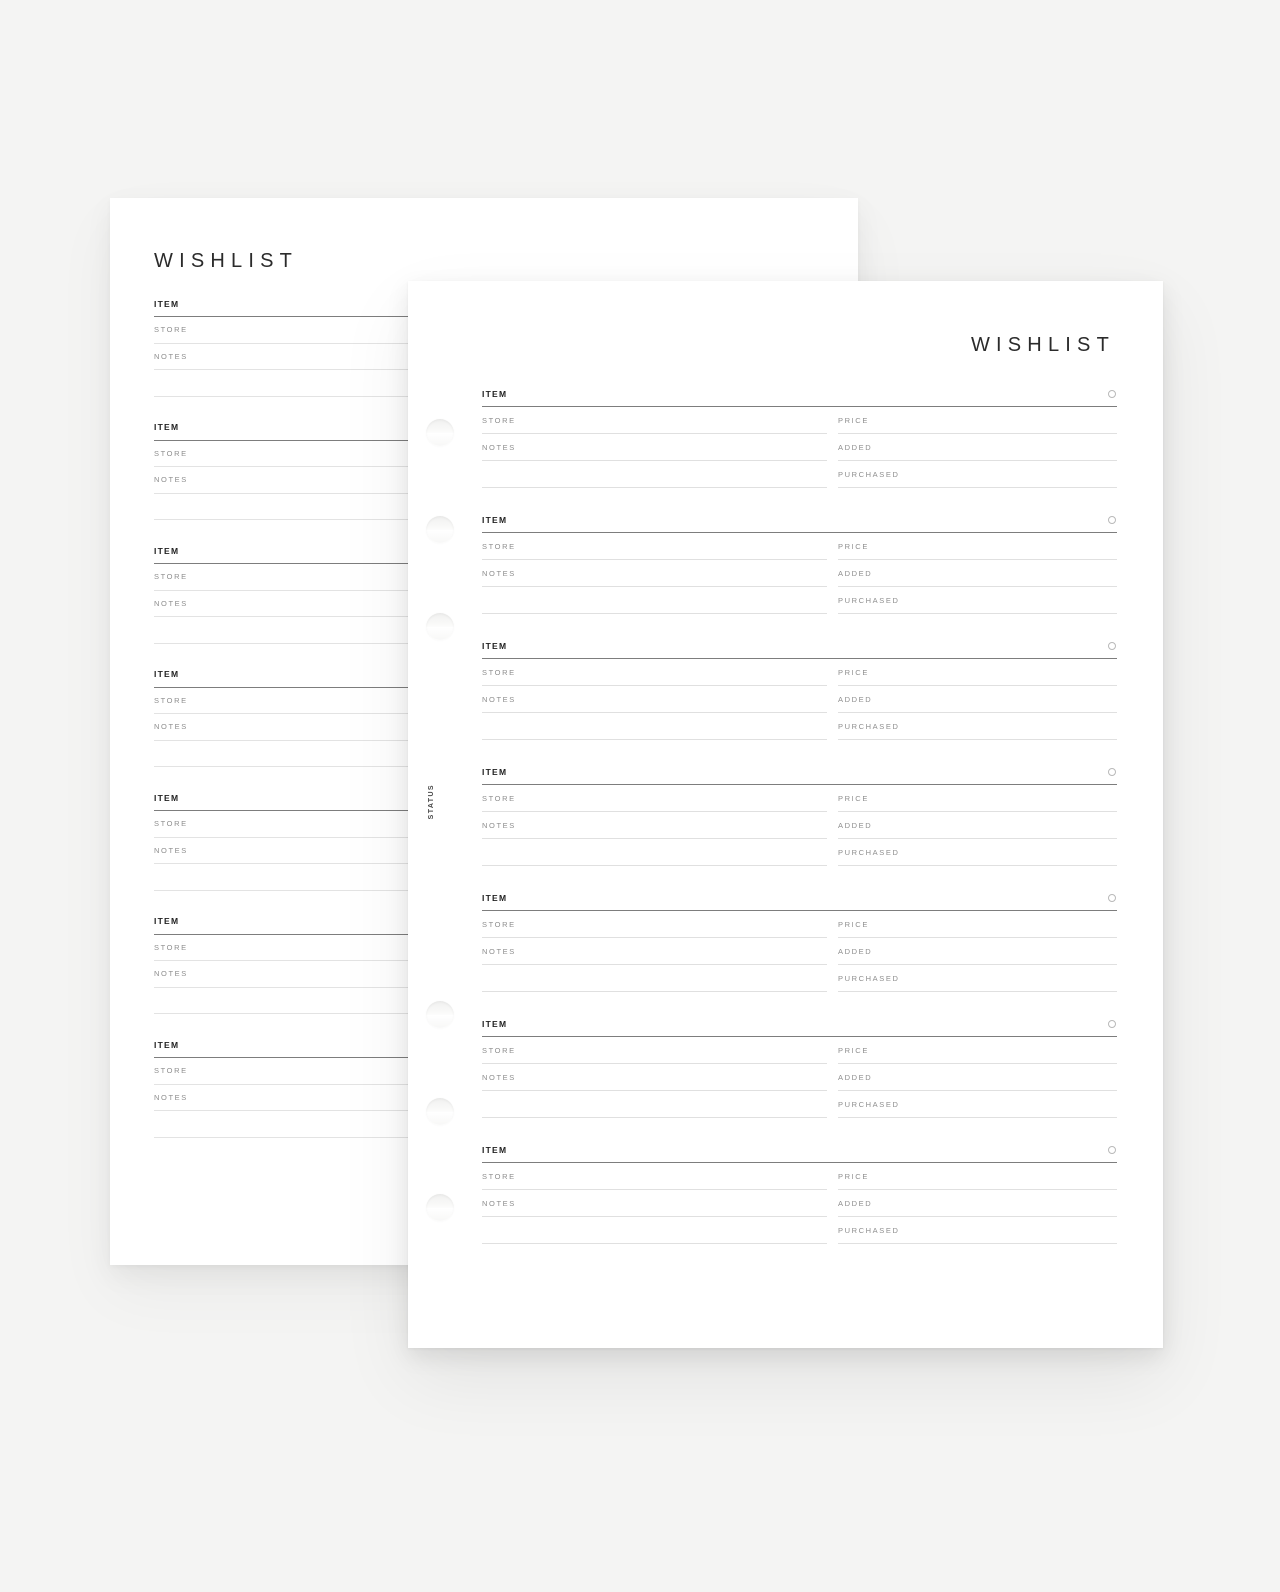  What do you see at coordinates (226, 261) in the screenshot?
I see `back-page-title: WISHLIST` at bounding box center [226, 261].